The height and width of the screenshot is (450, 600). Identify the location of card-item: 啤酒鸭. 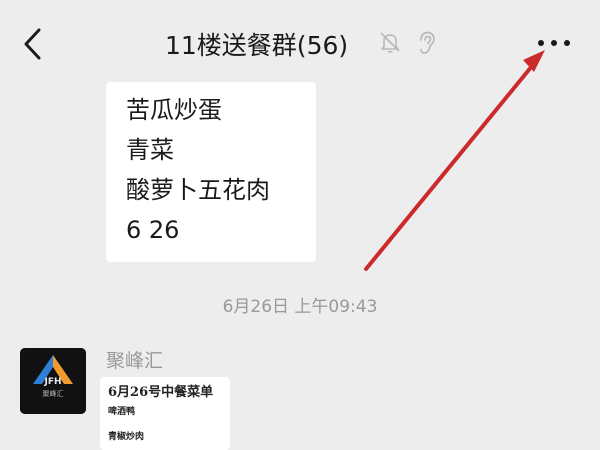
(122, 412).